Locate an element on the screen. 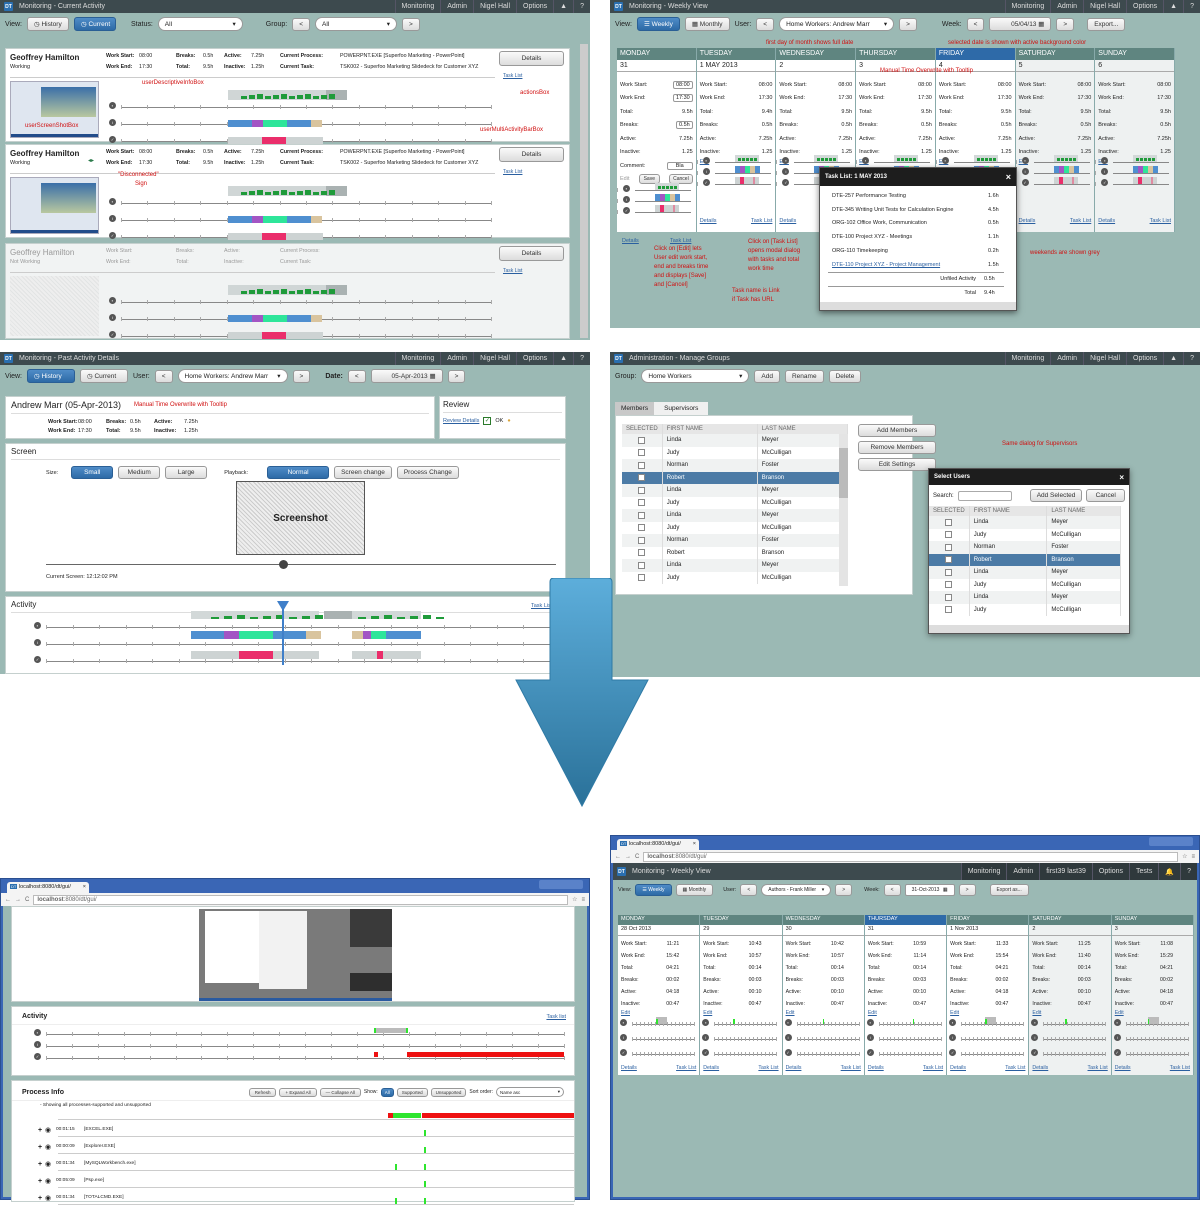 This screenshot has height=1205, width=1200. current-button: ◷ Current is located at coordinates (104, 376).